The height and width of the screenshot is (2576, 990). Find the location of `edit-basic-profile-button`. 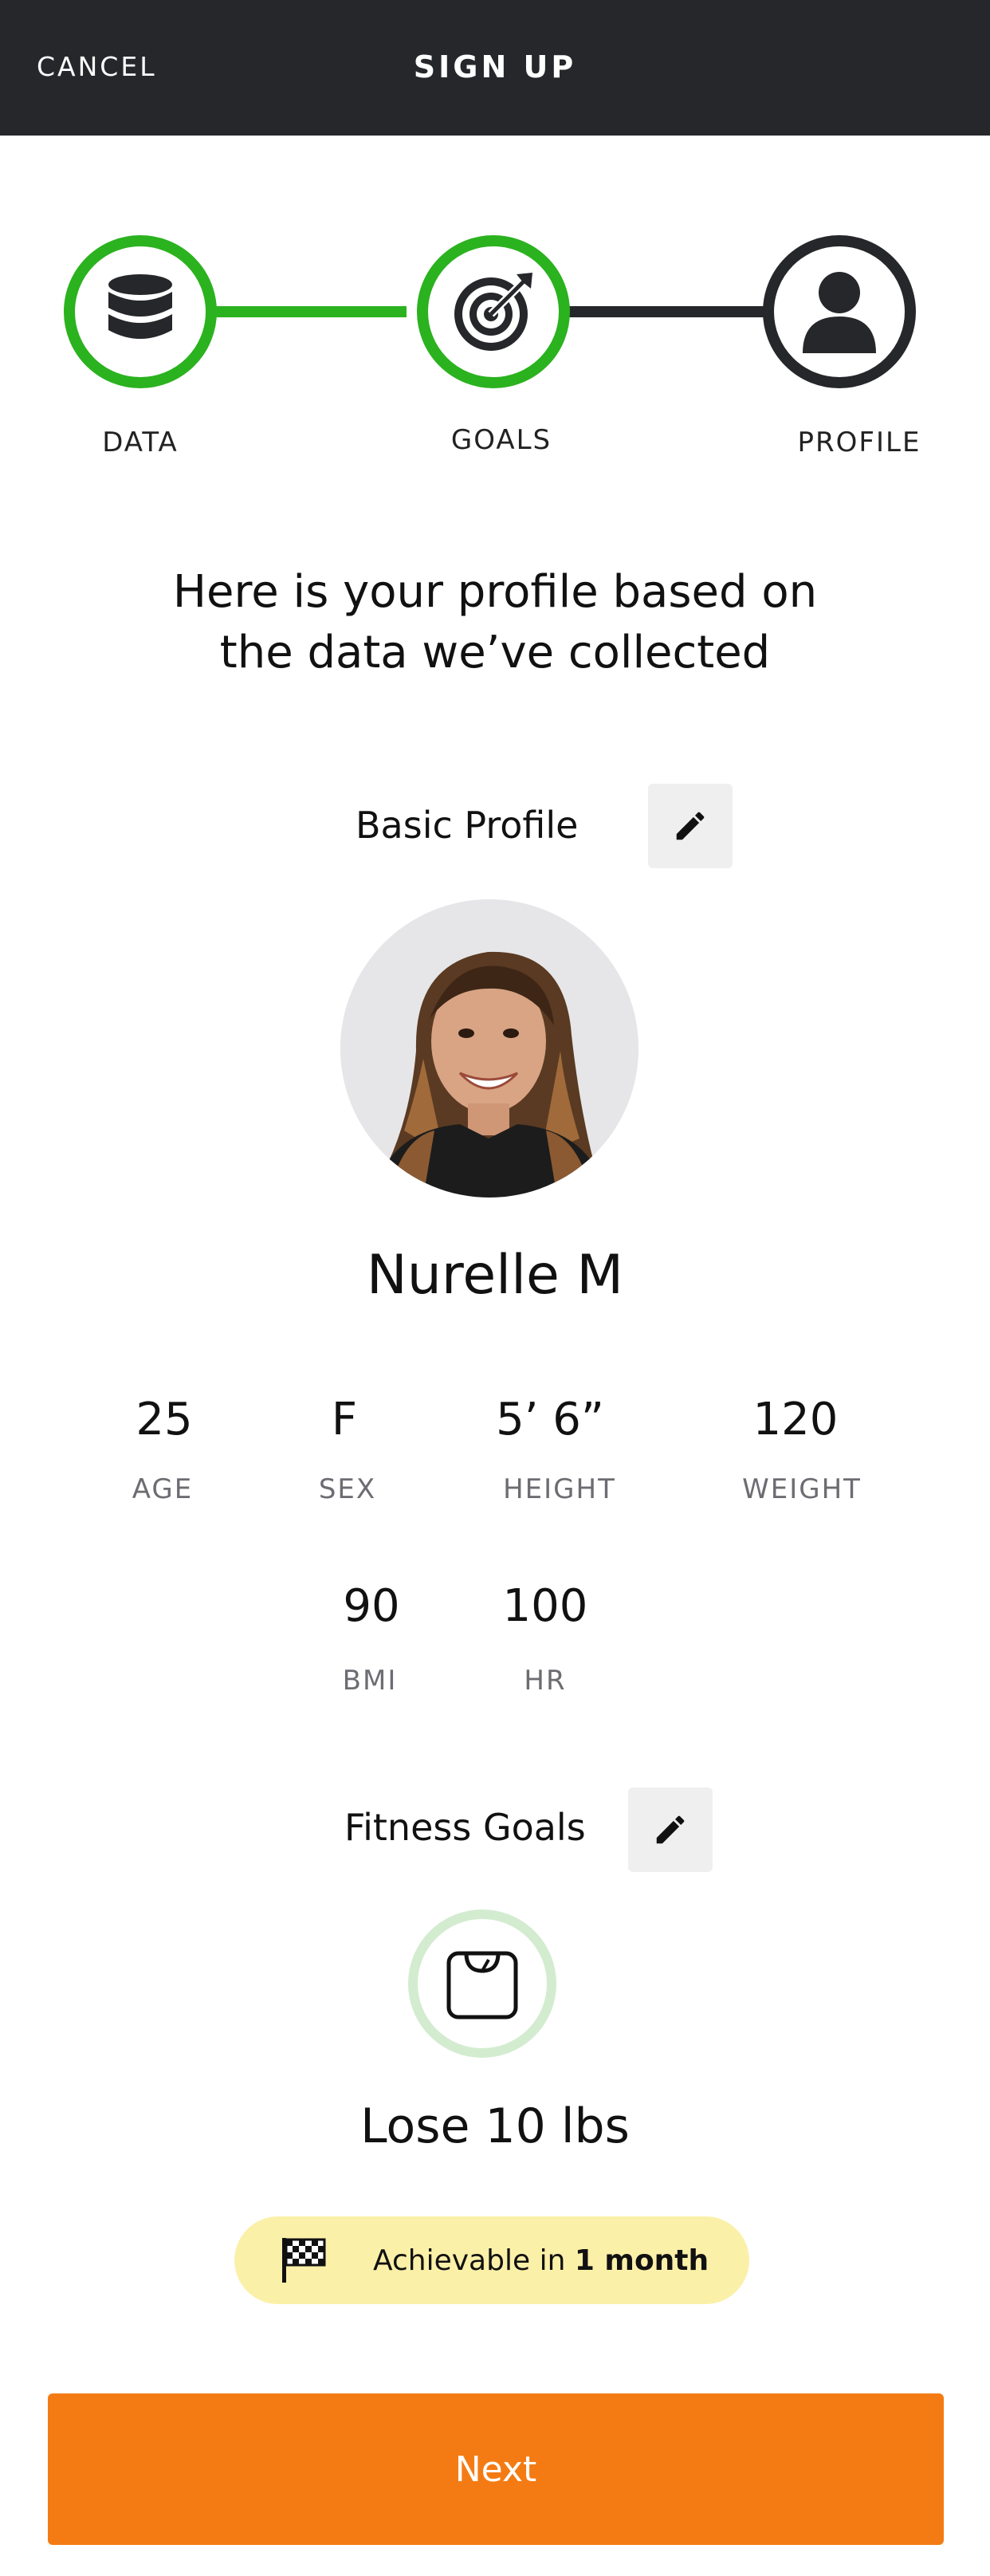

edit-basic-profile-button is located at coordinates (691, 826).